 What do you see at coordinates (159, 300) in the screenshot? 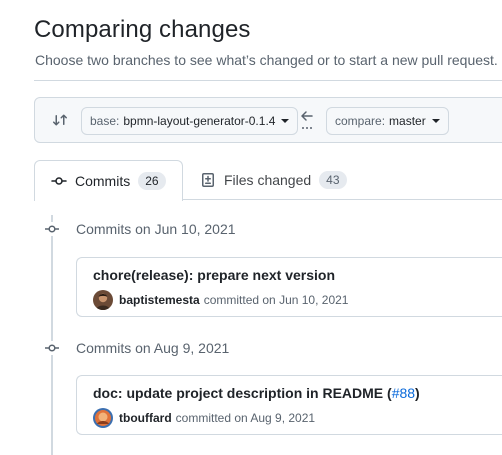
I see `commit-author-link: baptistemesta` at bounding box center [159, 300].